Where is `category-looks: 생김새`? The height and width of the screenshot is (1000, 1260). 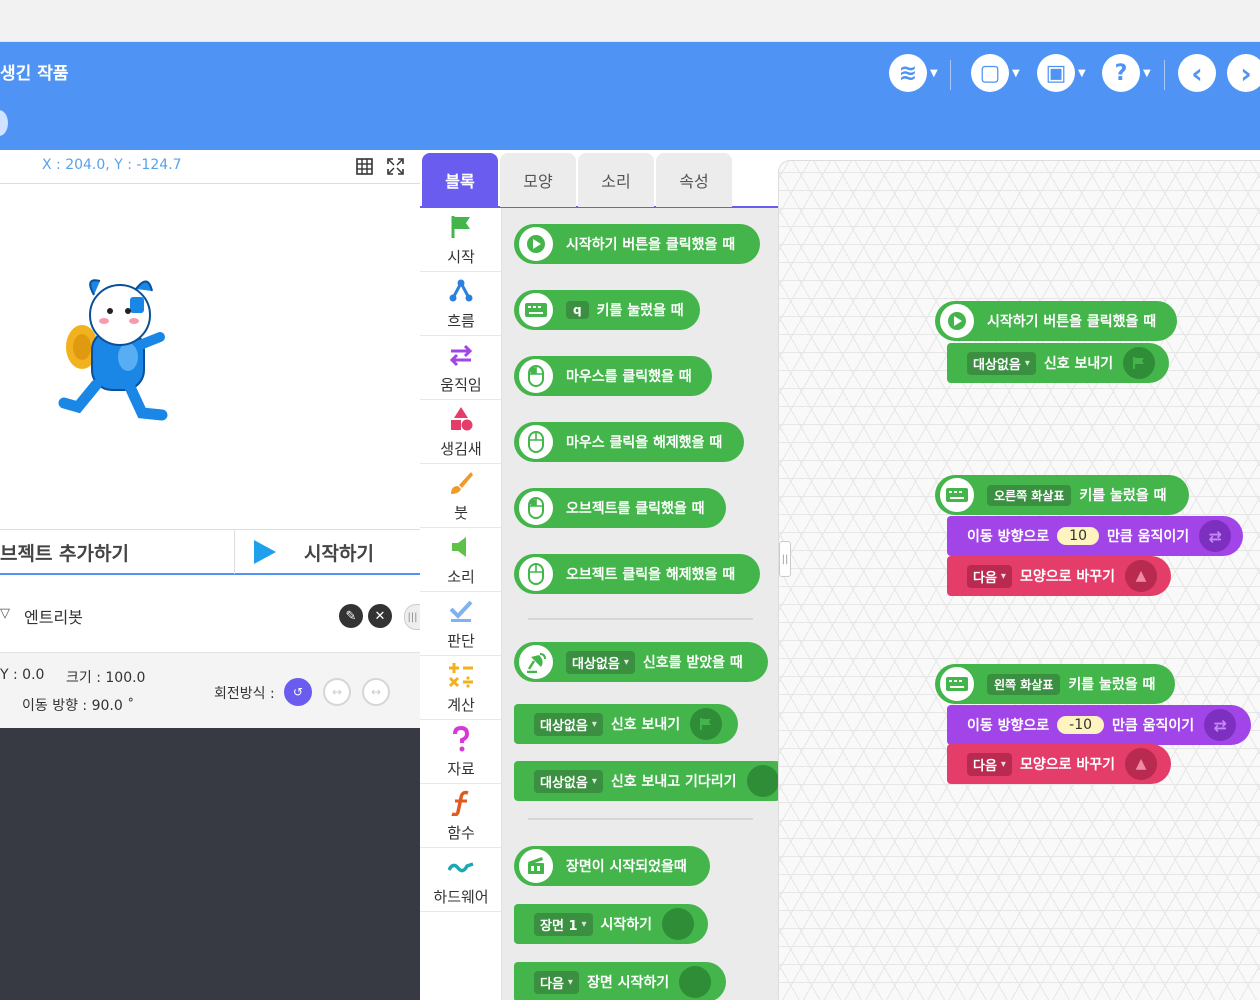
category-looks: 생김새 is located at coordinates (461, 432).